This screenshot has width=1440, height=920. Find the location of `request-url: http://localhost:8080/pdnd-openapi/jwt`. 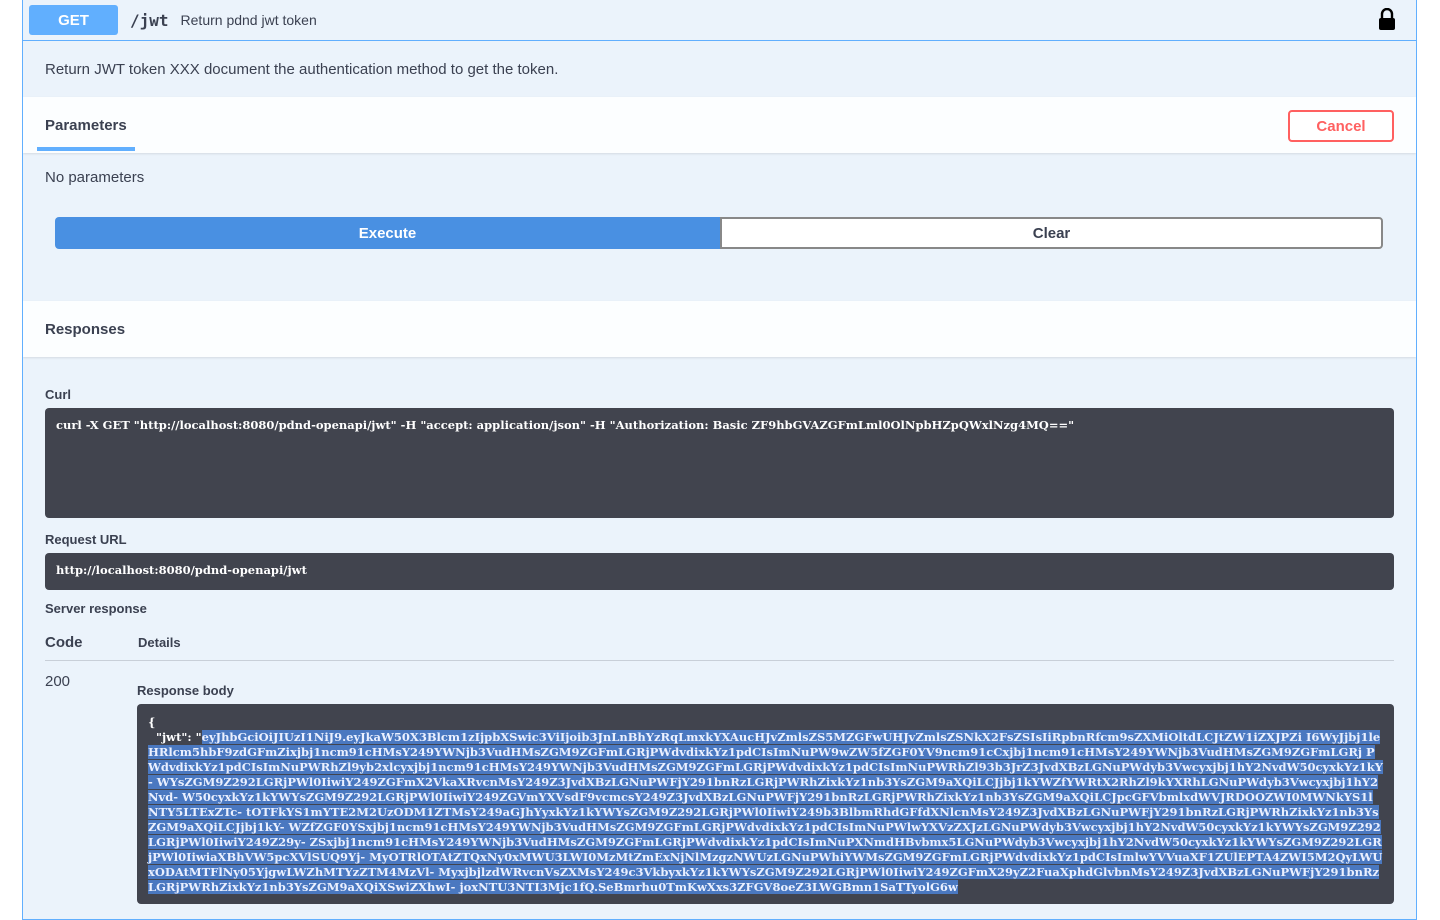

request-url: http://localhost:8080/pdnd-openapi/jwt is located at coordinates (181, 570).